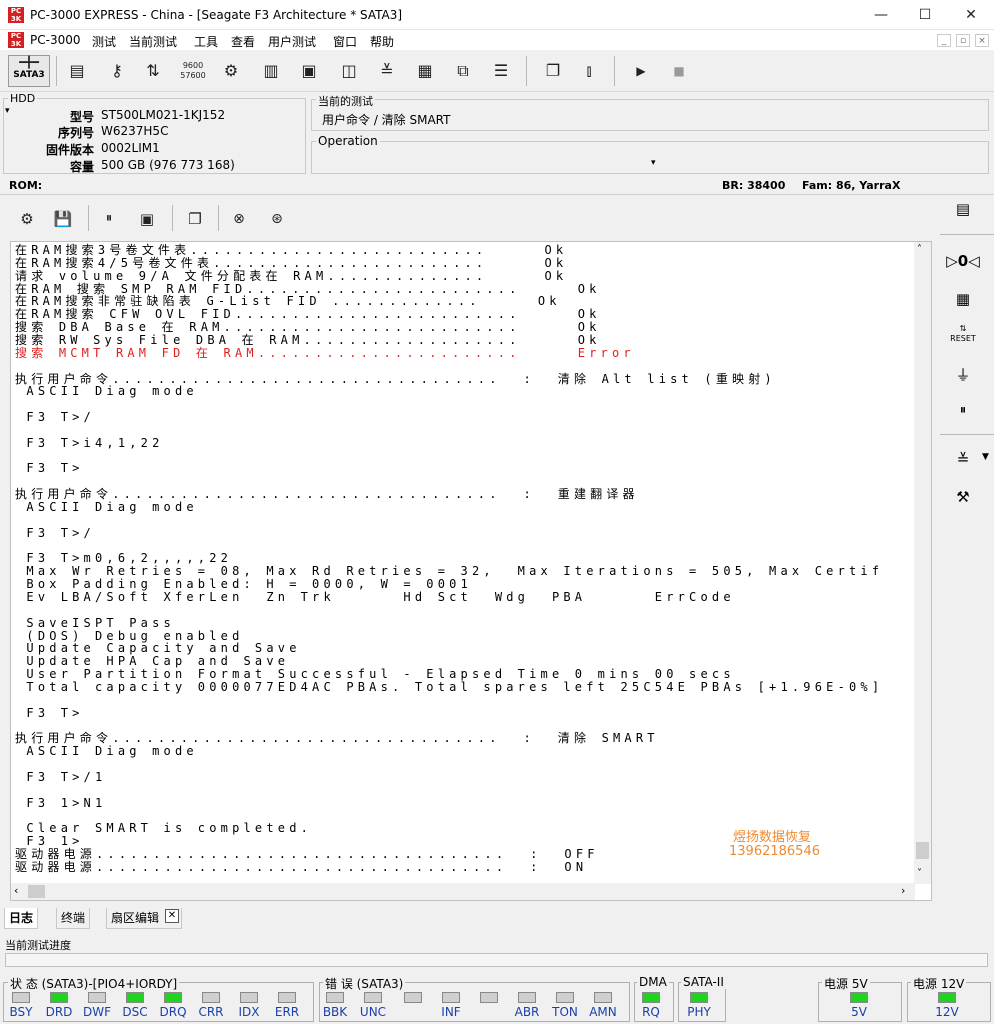 This screenshot has height=1024, width=994. I want to click on step-icon: ⫾, so click(589, 71).